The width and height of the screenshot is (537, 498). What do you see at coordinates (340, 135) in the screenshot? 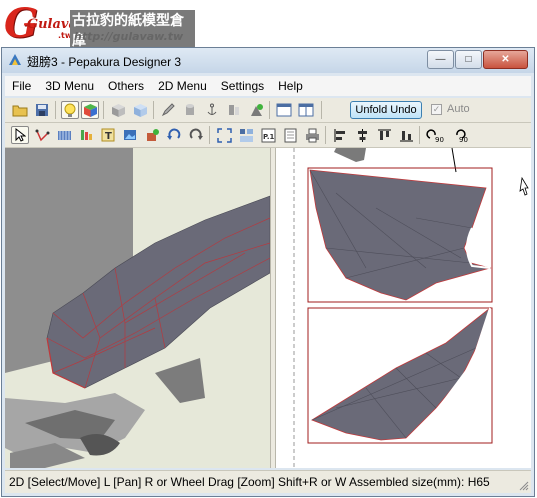
I see `align-left-icon` at bounding box center [340, 135].